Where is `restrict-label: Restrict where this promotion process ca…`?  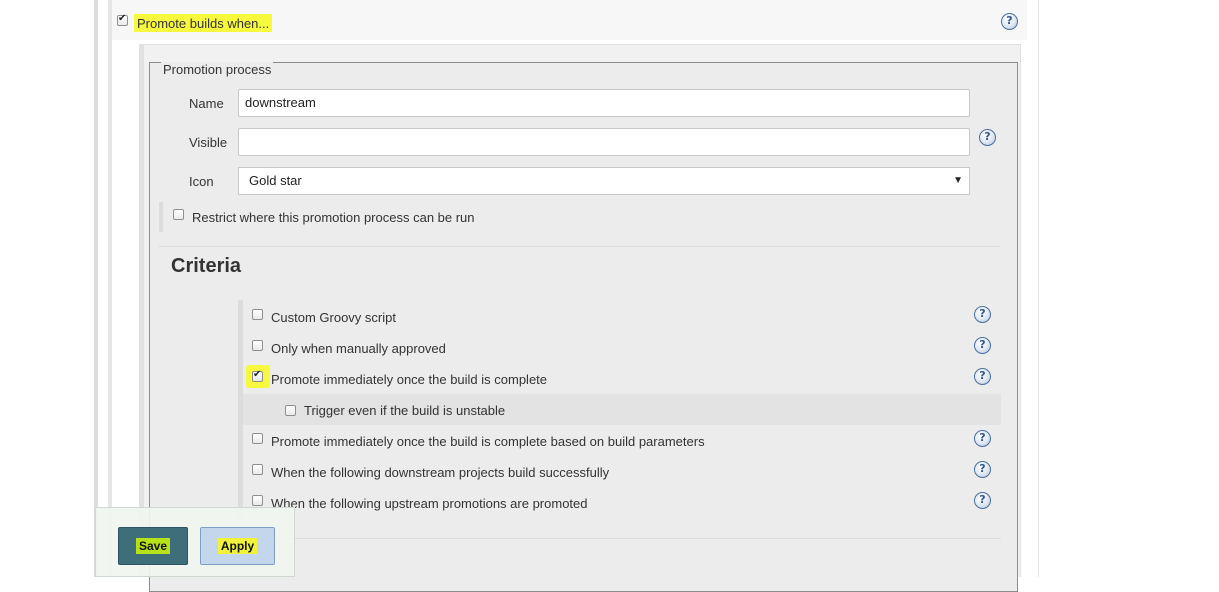 restrict-label: Restrict where this promotion process ca… is located at coordinates (333, 217).